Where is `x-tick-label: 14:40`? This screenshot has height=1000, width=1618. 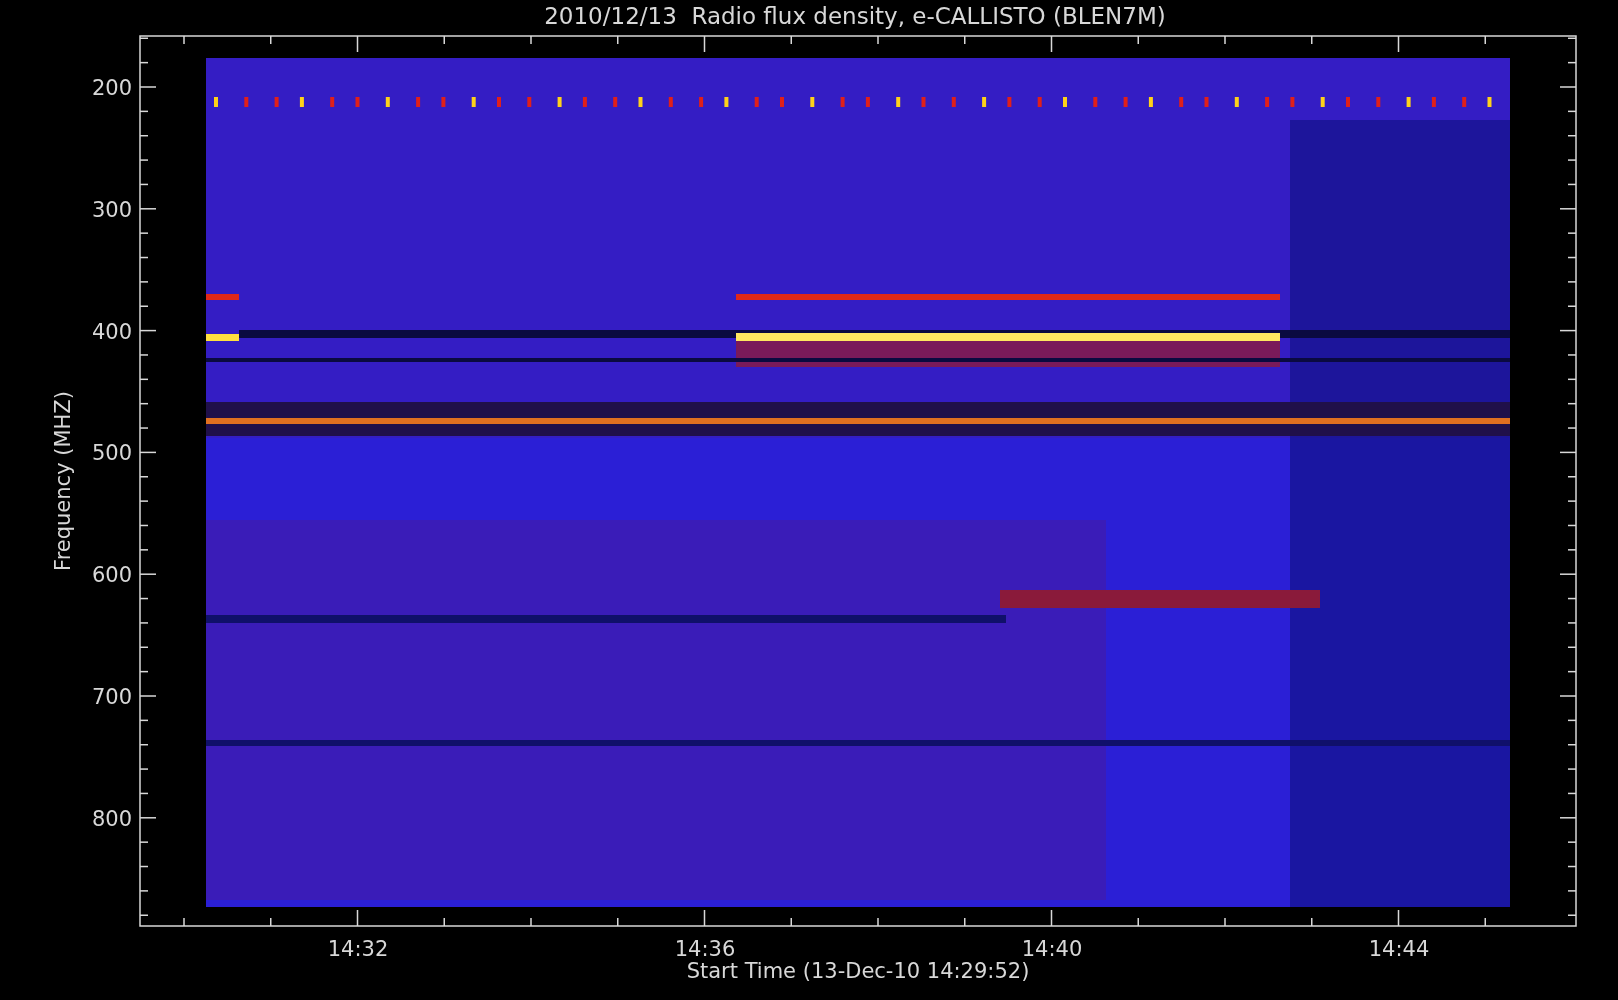
x-tick-label: 14:40 is located at coordinates (1052, 949).